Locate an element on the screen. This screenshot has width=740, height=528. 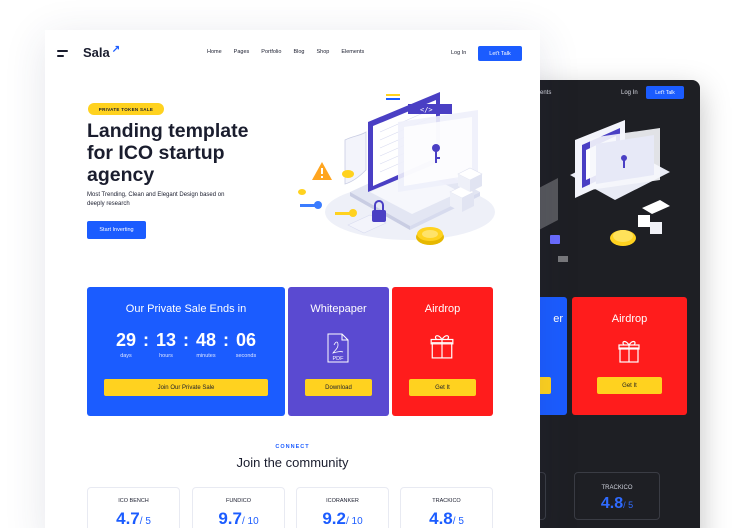
stat-value: 9.2/ 10 is located at coordinates (342, 518).